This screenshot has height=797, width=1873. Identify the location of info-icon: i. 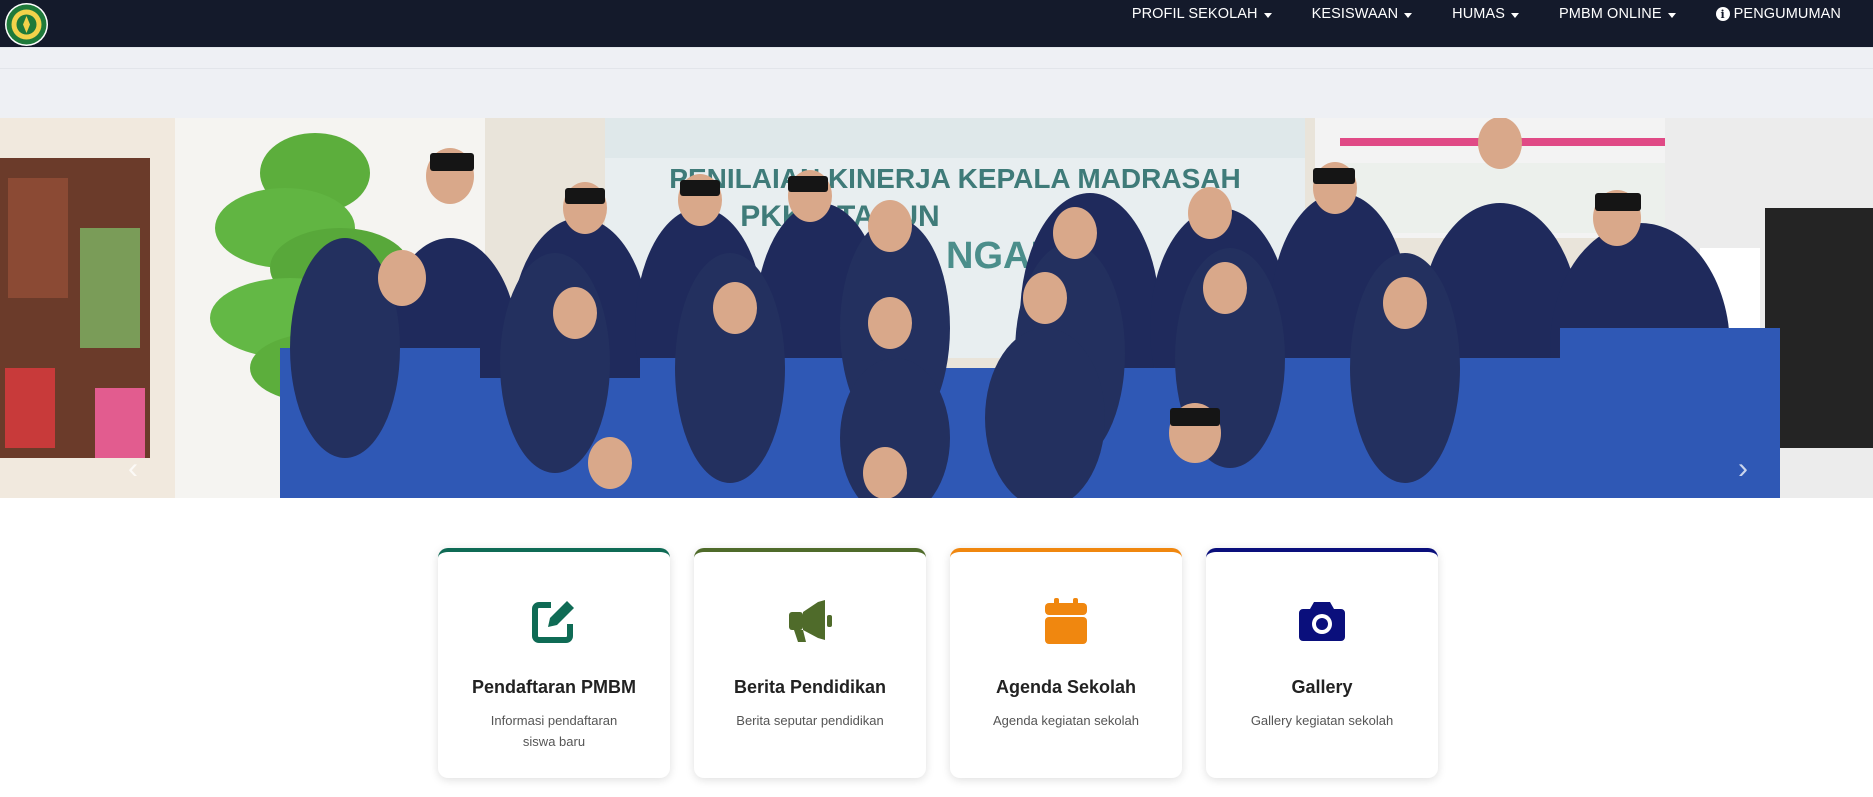
(1722, 14).